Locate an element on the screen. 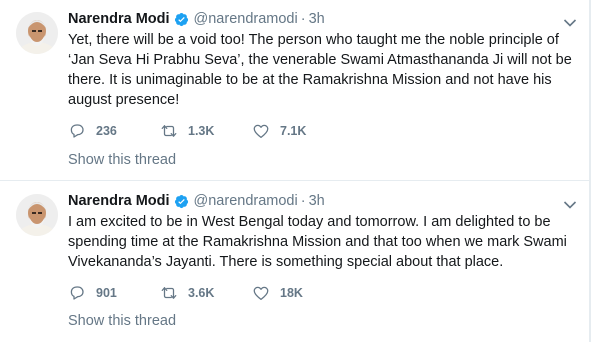  like-count: 7.1K is located at coordinates (293, 131).